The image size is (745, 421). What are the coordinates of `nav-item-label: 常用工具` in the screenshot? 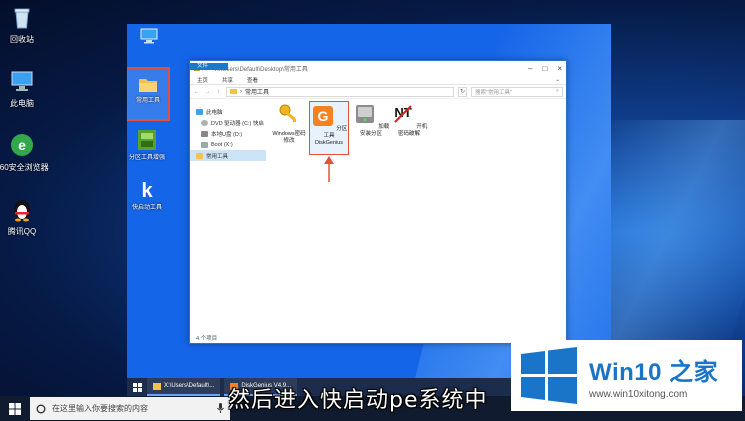 It's located at (217, 156).